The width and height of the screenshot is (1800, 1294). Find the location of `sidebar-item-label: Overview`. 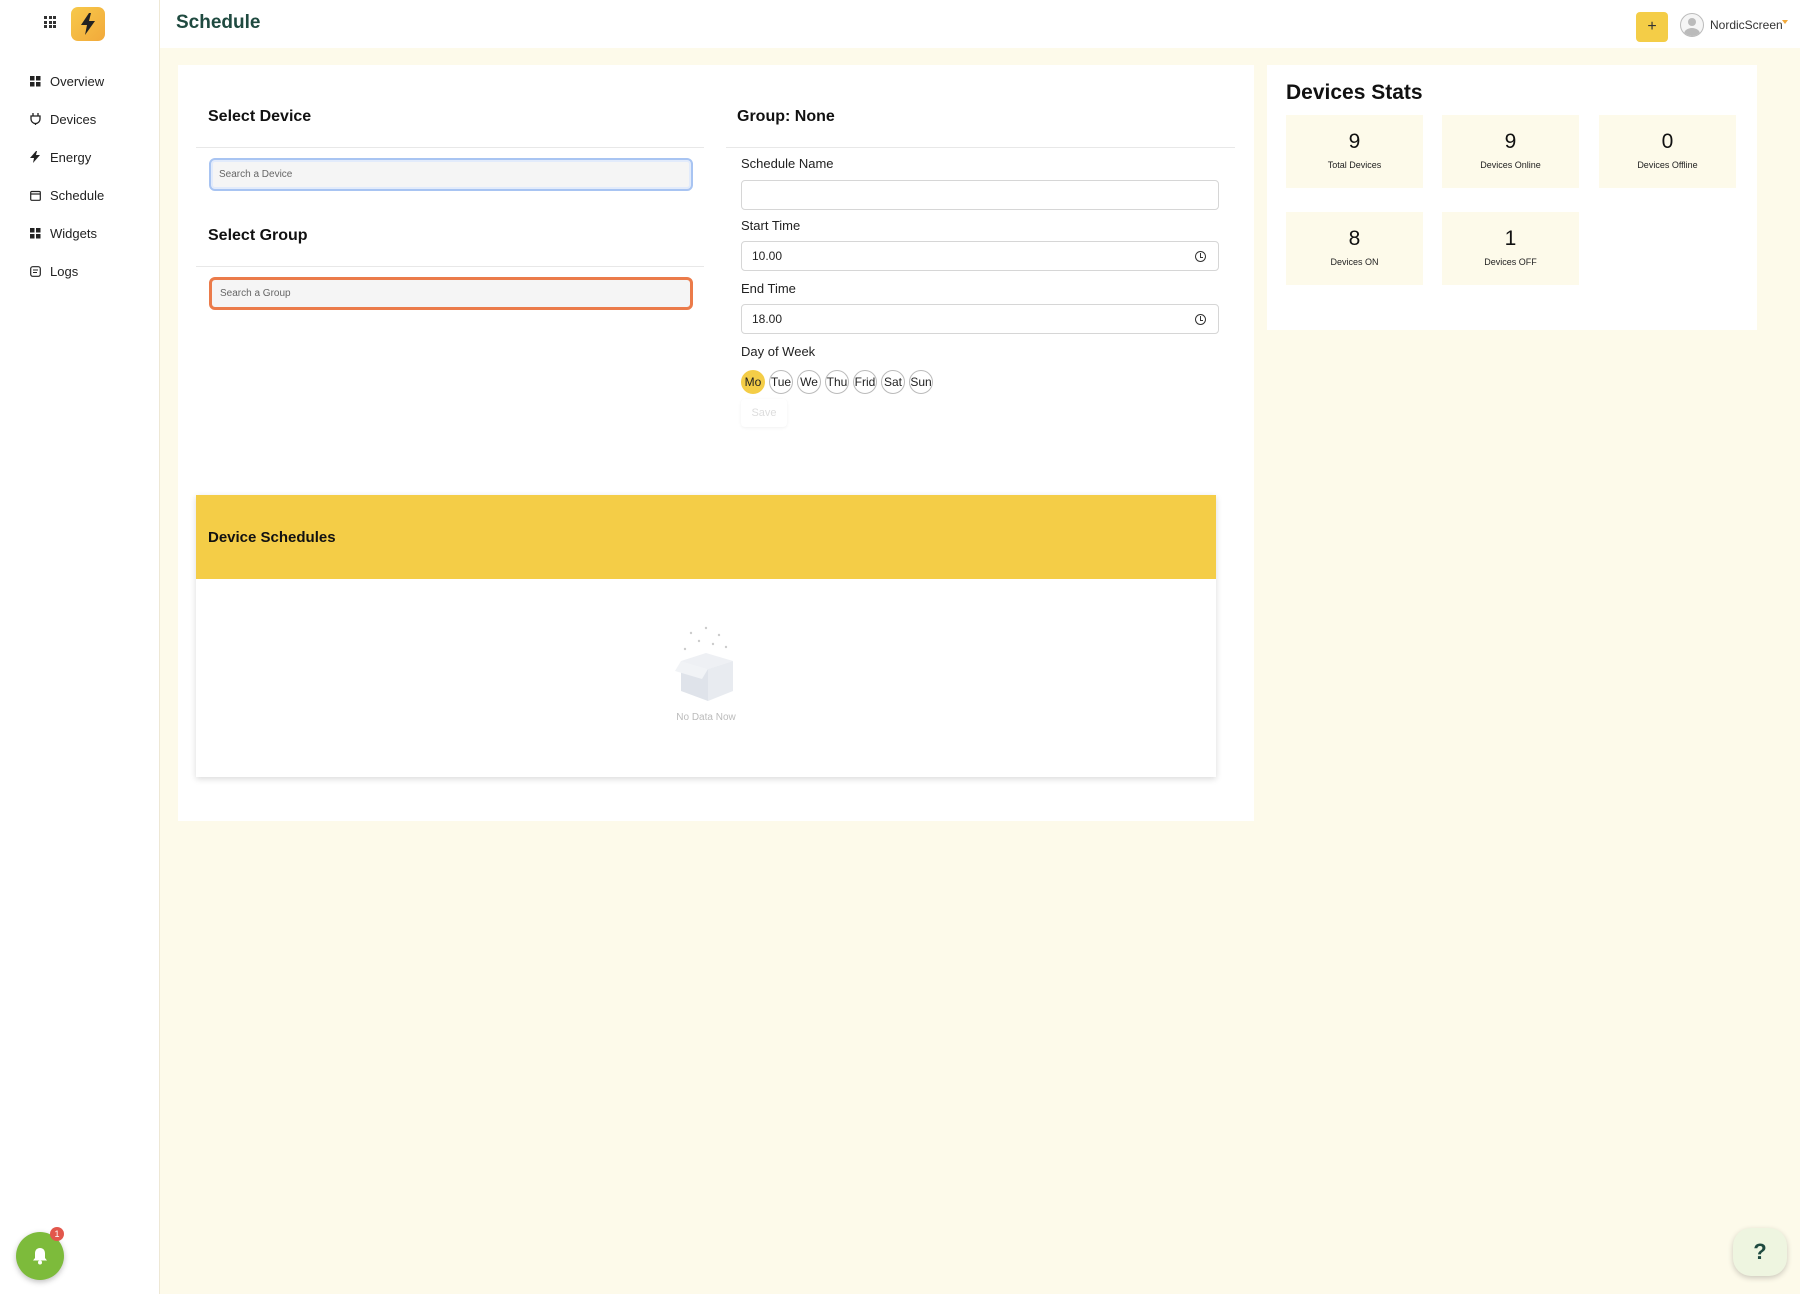

sidebar-item-label: Overview is located at coordinates (77, 81).